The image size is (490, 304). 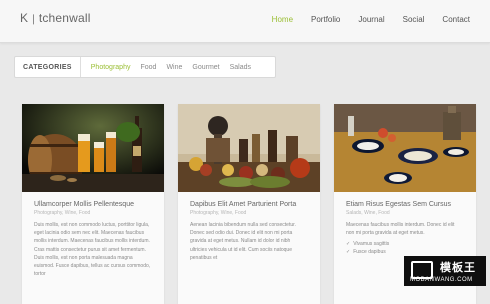 What do you see at coordinates (174, 67) in the screenshot?
I see `filter-wine: Wine` at bounding box center [174, 67].